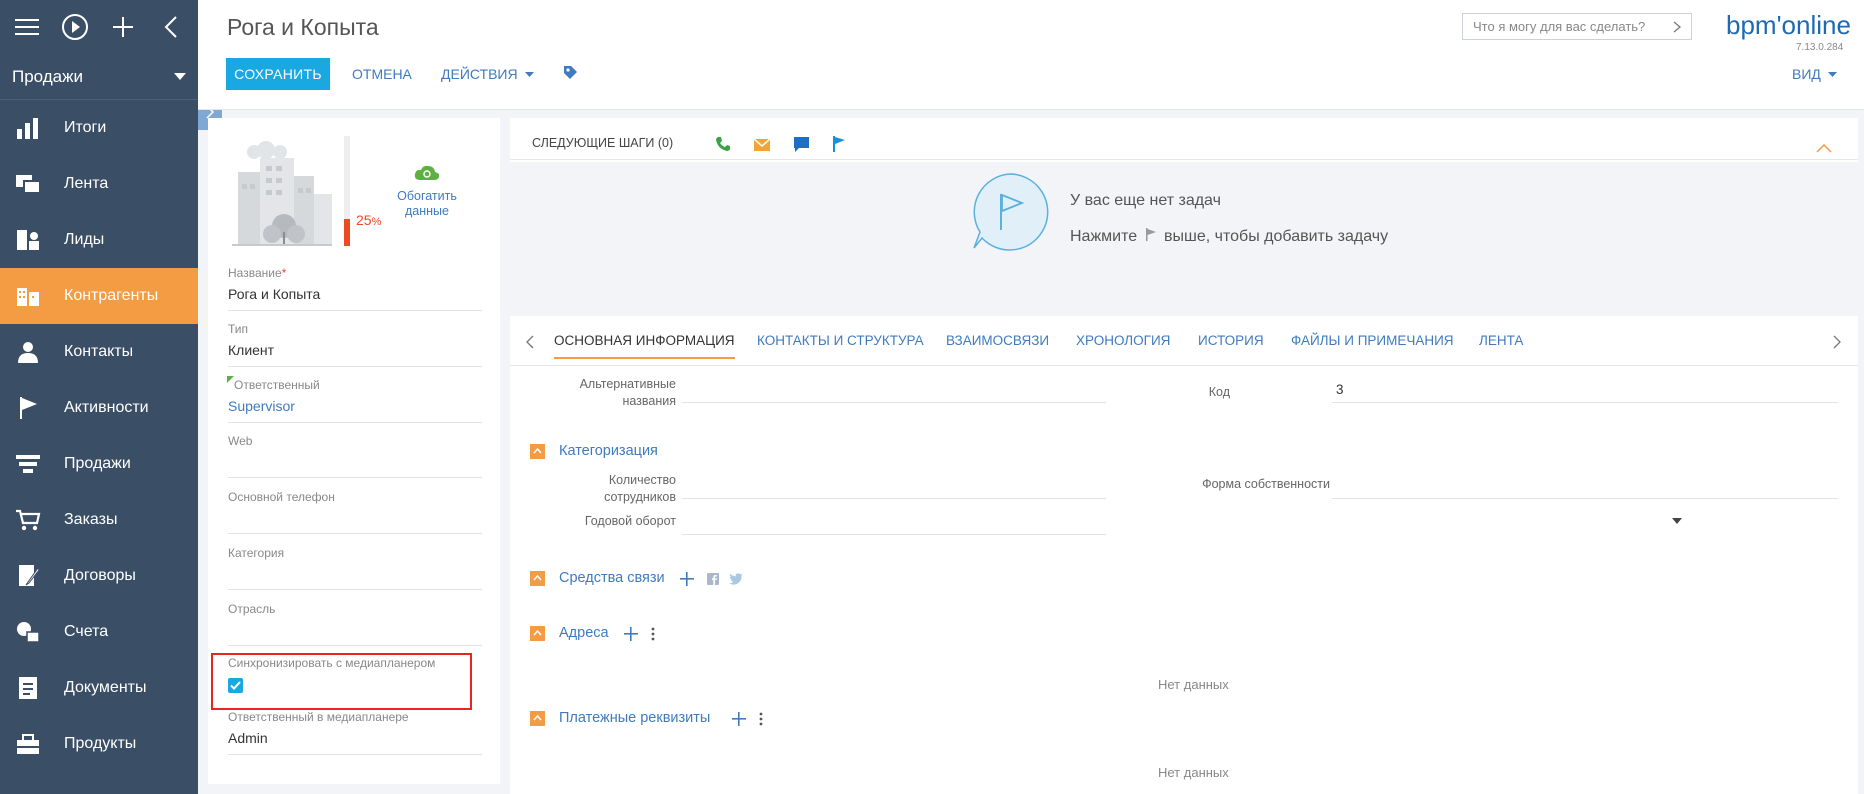  Describe the element at coordinates (713, 579) in the screenshot. I see `facebook-icon` at that location.